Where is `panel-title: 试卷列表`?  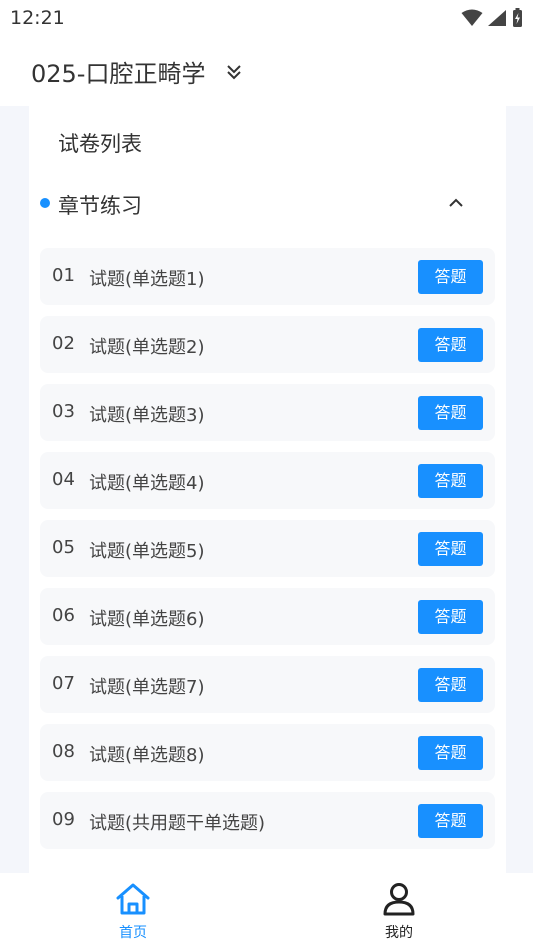
panel-title: 试卷列表 is located at coordinates (100, 144).